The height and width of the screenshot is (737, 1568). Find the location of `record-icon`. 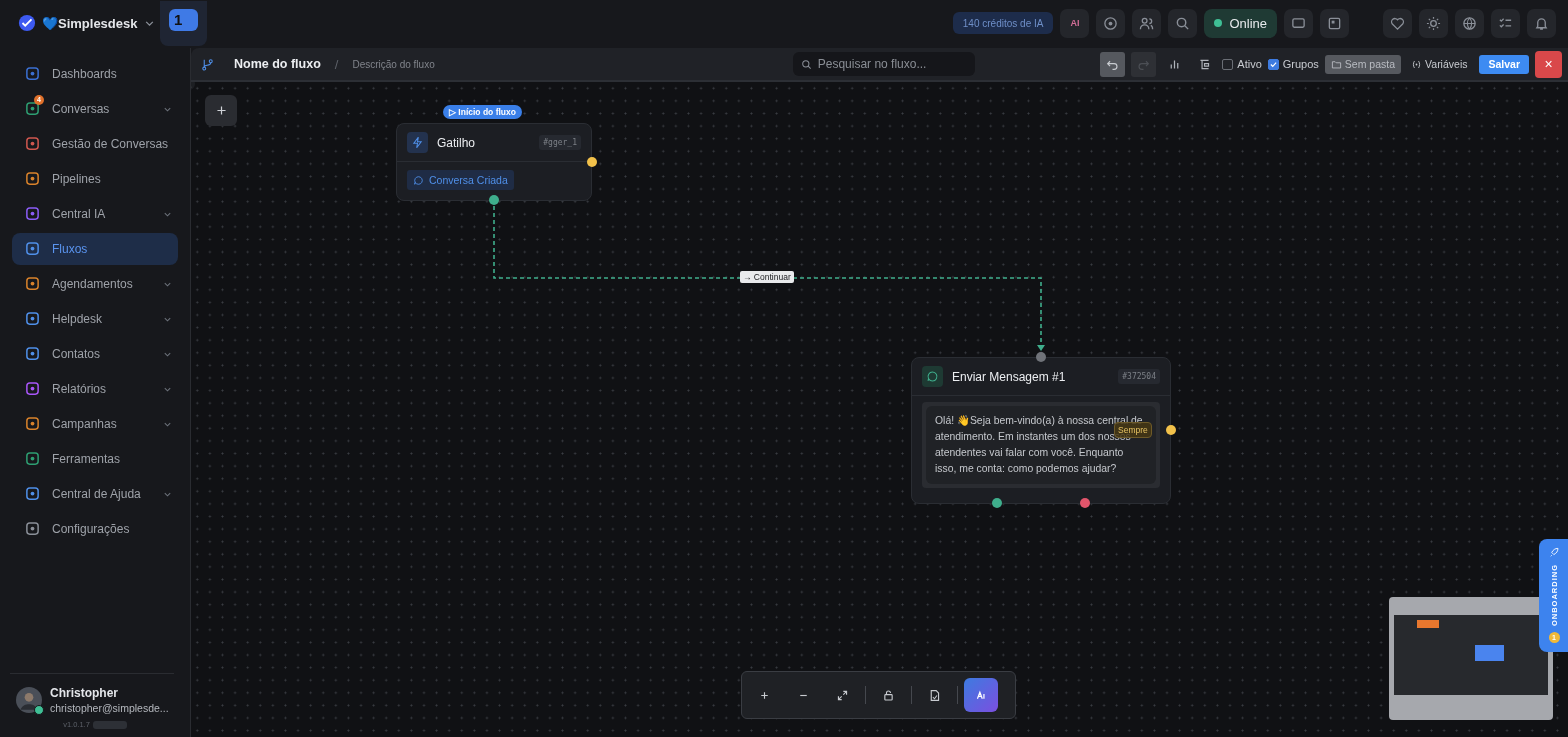

record-icon is located at coordinates (1111, 23).